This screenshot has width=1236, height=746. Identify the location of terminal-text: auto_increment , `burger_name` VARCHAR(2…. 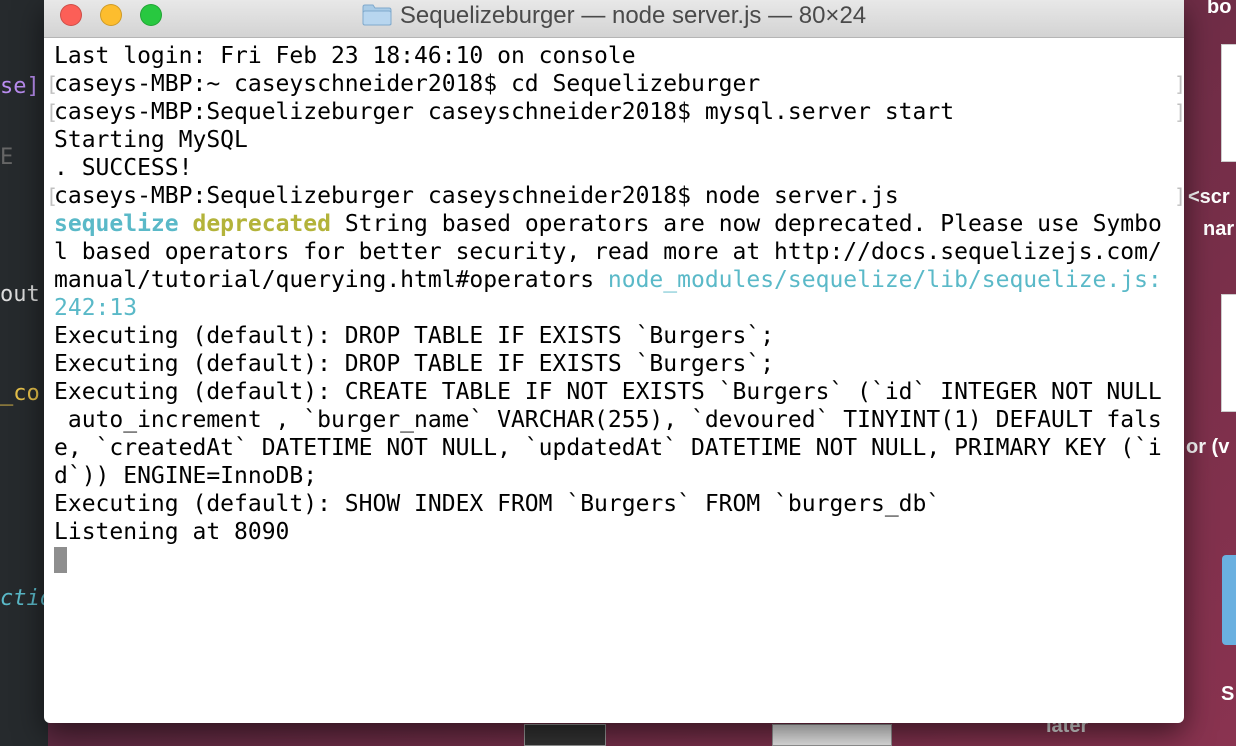
(608, 420).